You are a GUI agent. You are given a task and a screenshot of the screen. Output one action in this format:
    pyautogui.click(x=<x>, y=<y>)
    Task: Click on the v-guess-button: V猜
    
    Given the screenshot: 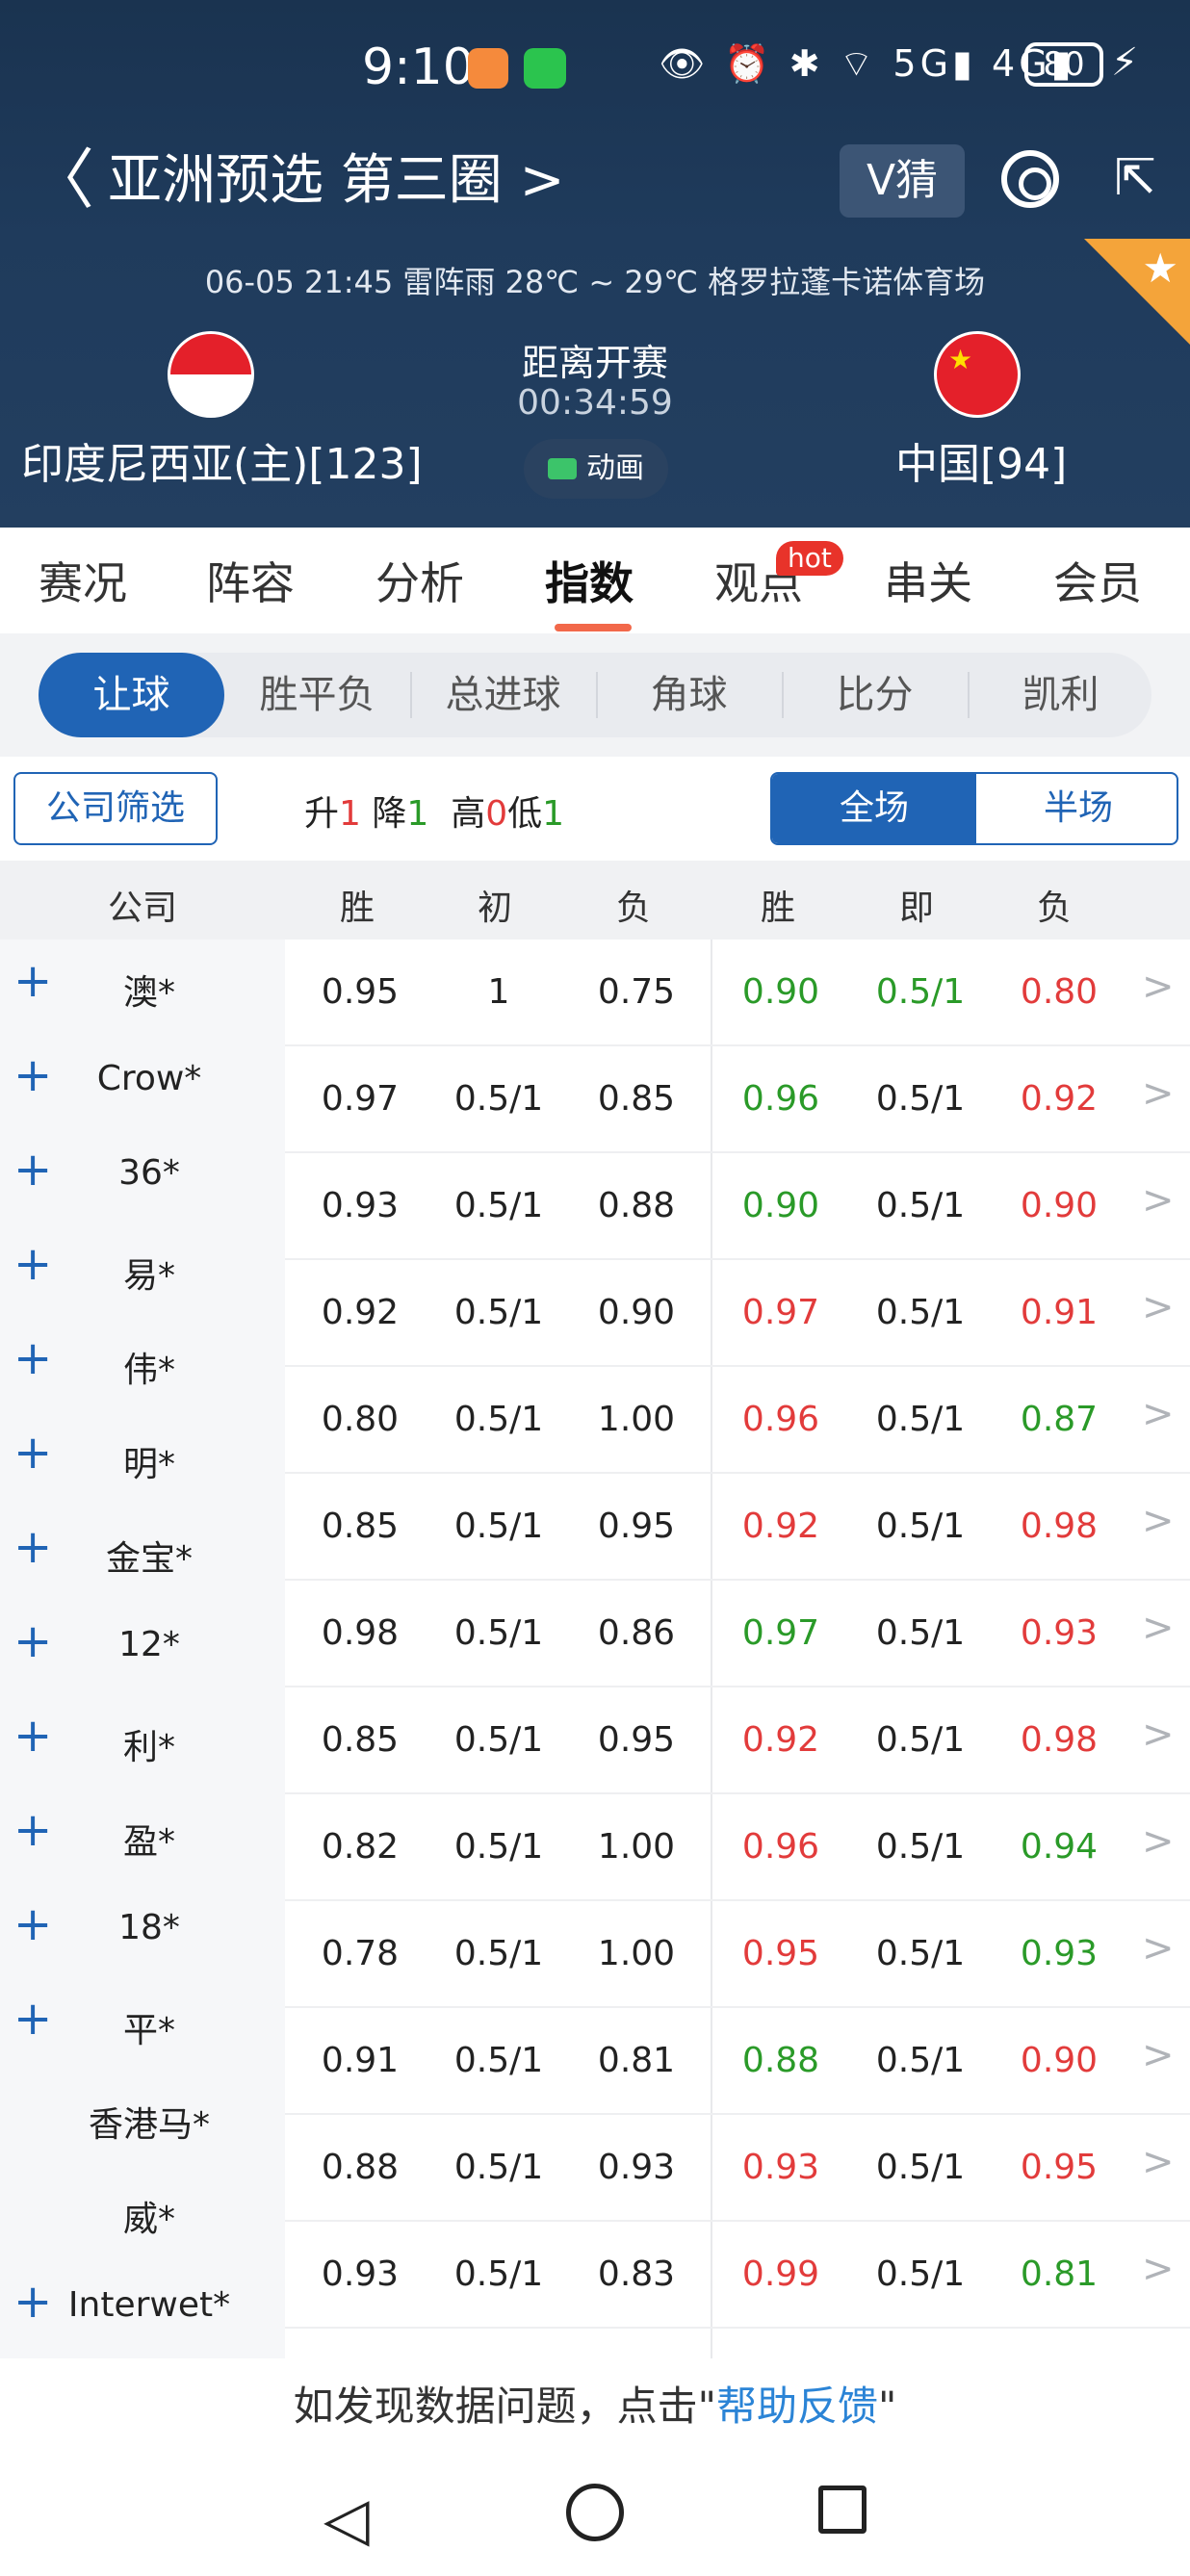 What is the action you would take?
    pyautogui.click(x=903, y=181)
    